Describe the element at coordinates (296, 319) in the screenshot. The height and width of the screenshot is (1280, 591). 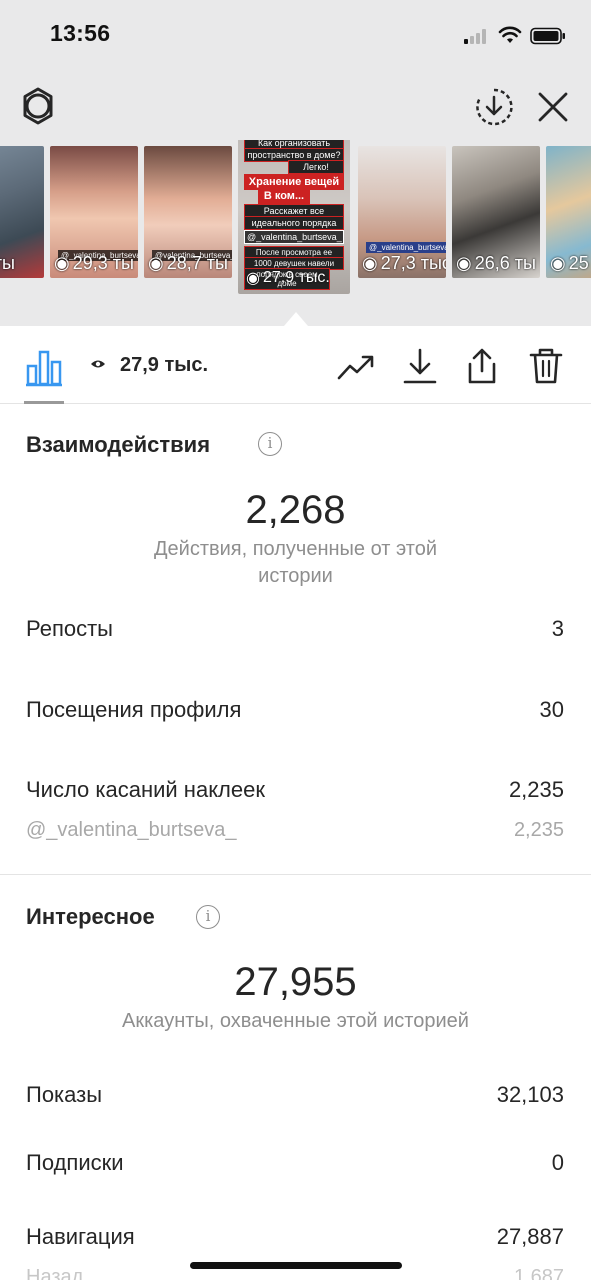
I see `selected-pointer` at that location.